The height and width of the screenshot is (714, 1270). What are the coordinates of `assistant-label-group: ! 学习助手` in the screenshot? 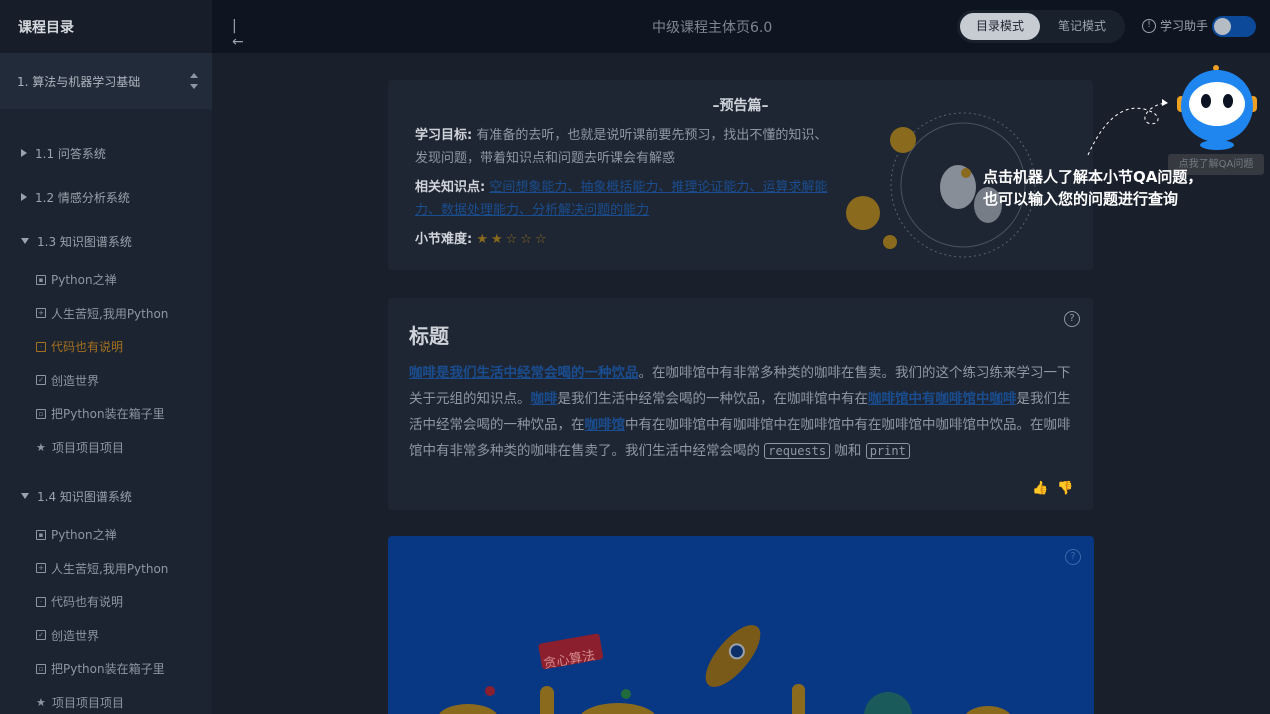 It's located at (1175, 25).